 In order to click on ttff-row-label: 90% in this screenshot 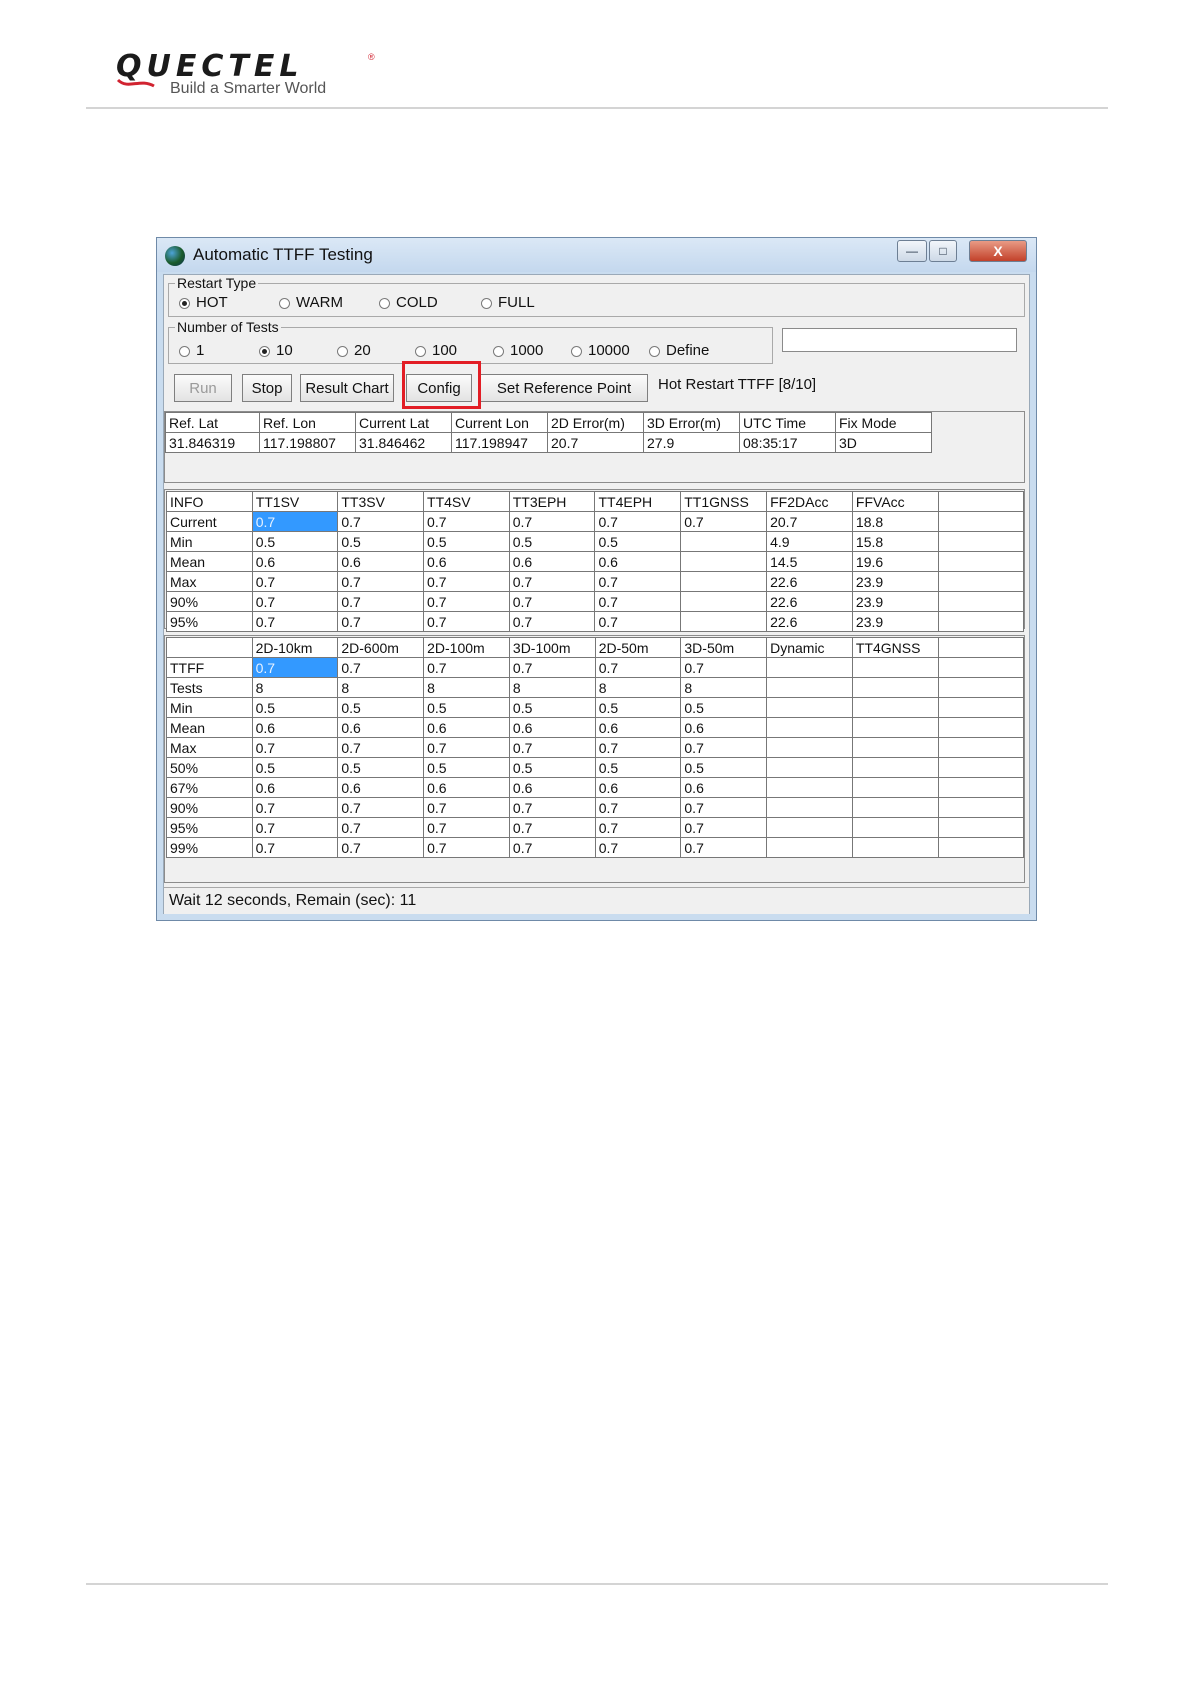, I will do `click(209, 807)`.